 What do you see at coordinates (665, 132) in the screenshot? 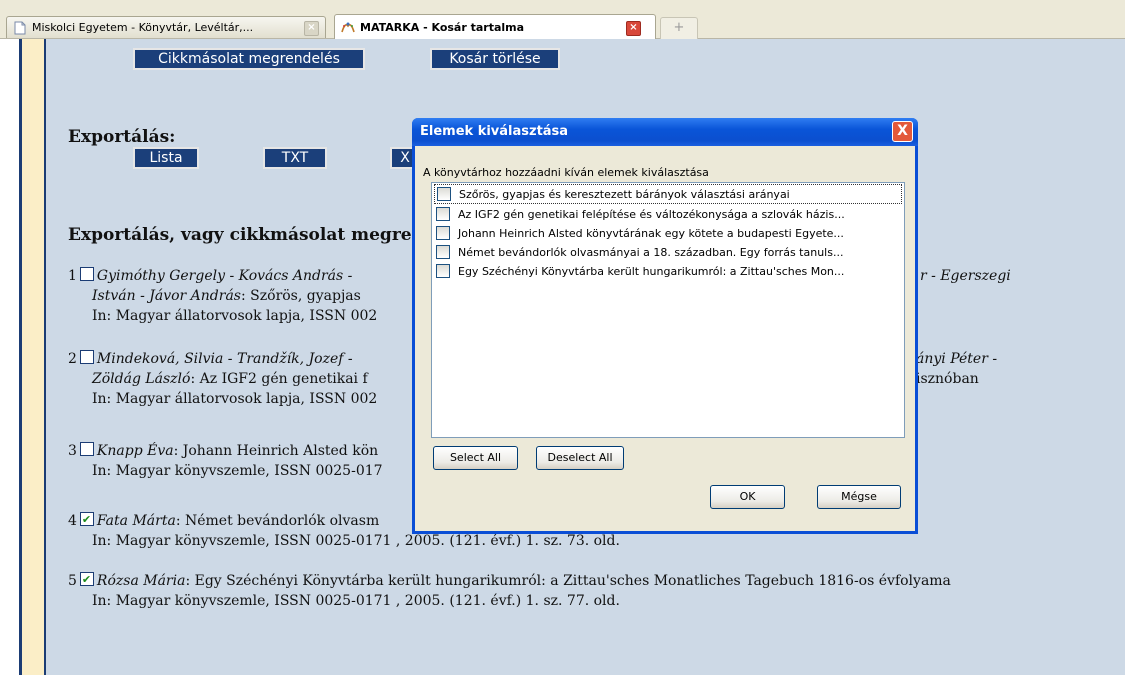
I see `dialog-title-bar: Elemek kiválasztása X` at bounding box center [665, 132].